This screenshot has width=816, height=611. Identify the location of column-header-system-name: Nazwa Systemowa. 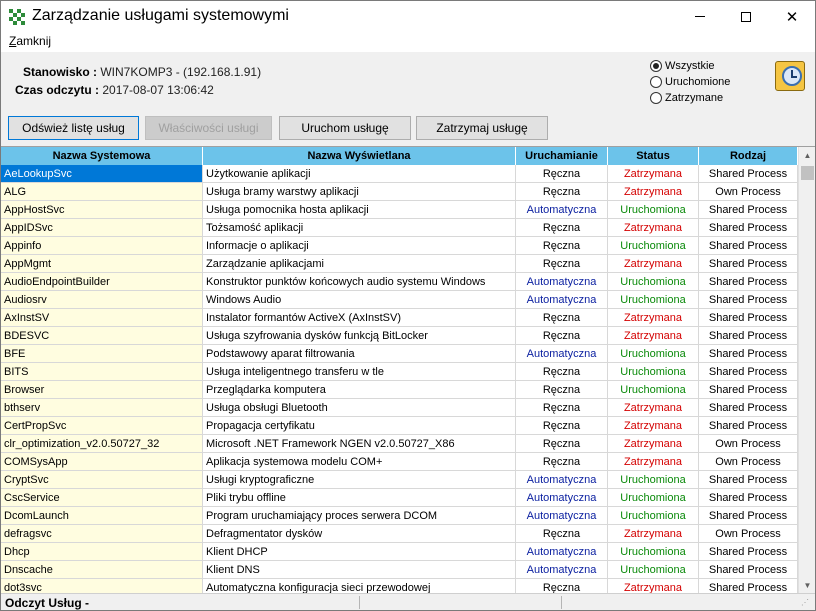
(102, 156).